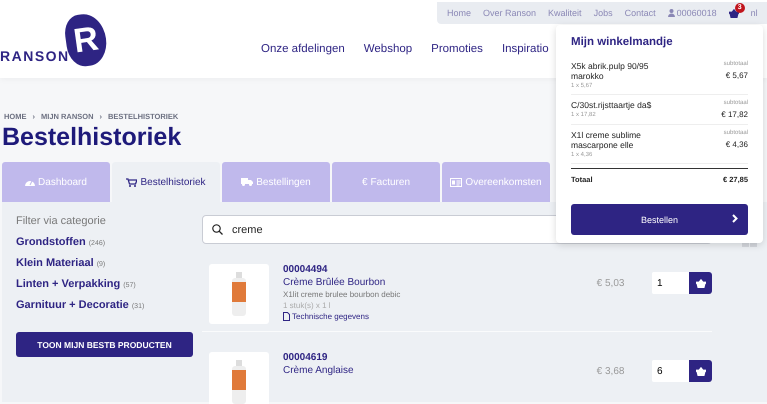  Describe the element at coordinates (217, 229) in the screenshot. I see `search-icon` at that location.